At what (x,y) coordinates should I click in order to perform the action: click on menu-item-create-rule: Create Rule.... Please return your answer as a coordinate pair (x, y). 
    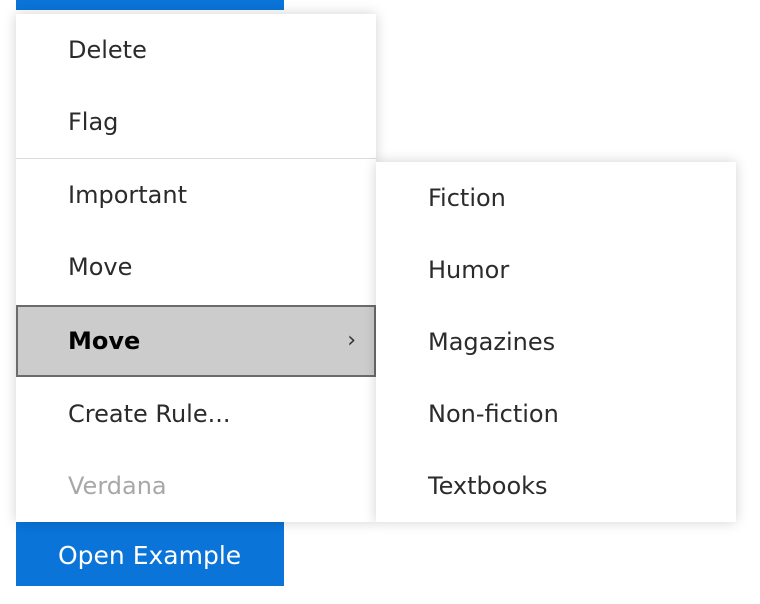
    Looking at the image, I should click on (196, 414).